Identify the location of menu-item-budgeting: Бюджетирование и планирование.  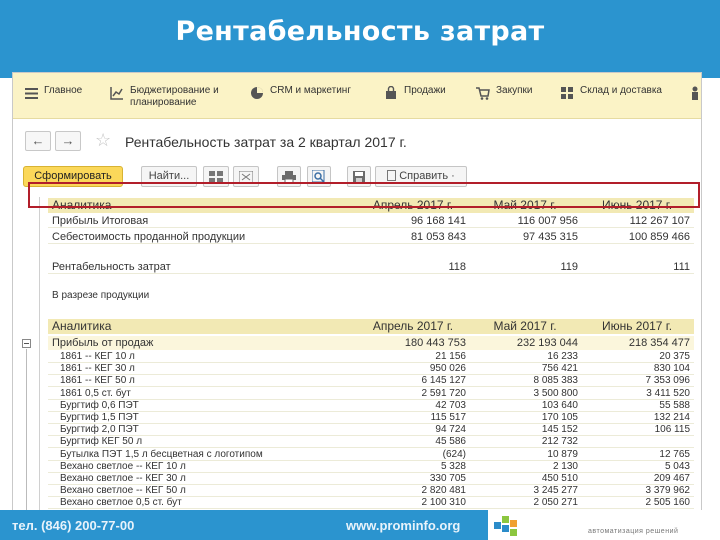
(164, 100).